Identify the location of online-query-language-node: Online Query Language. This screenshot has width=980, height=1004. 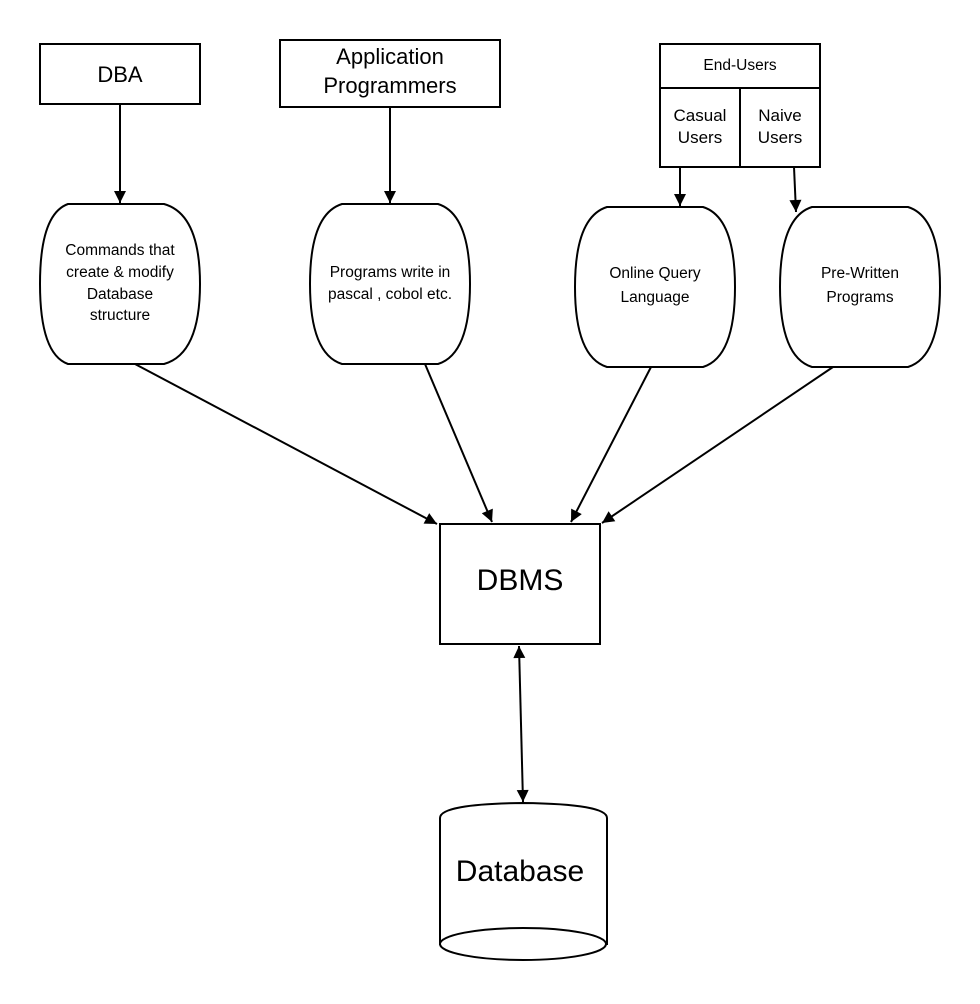
(655, 287).